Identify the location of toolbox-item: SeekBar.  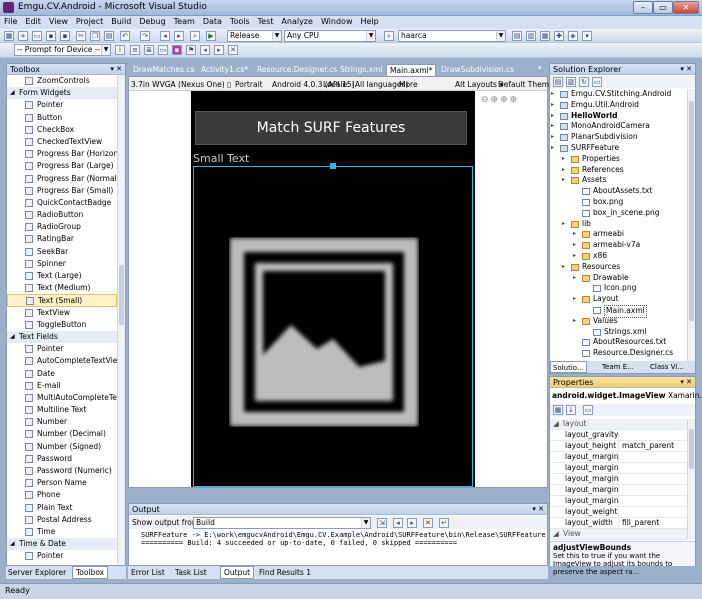
(62, 252).